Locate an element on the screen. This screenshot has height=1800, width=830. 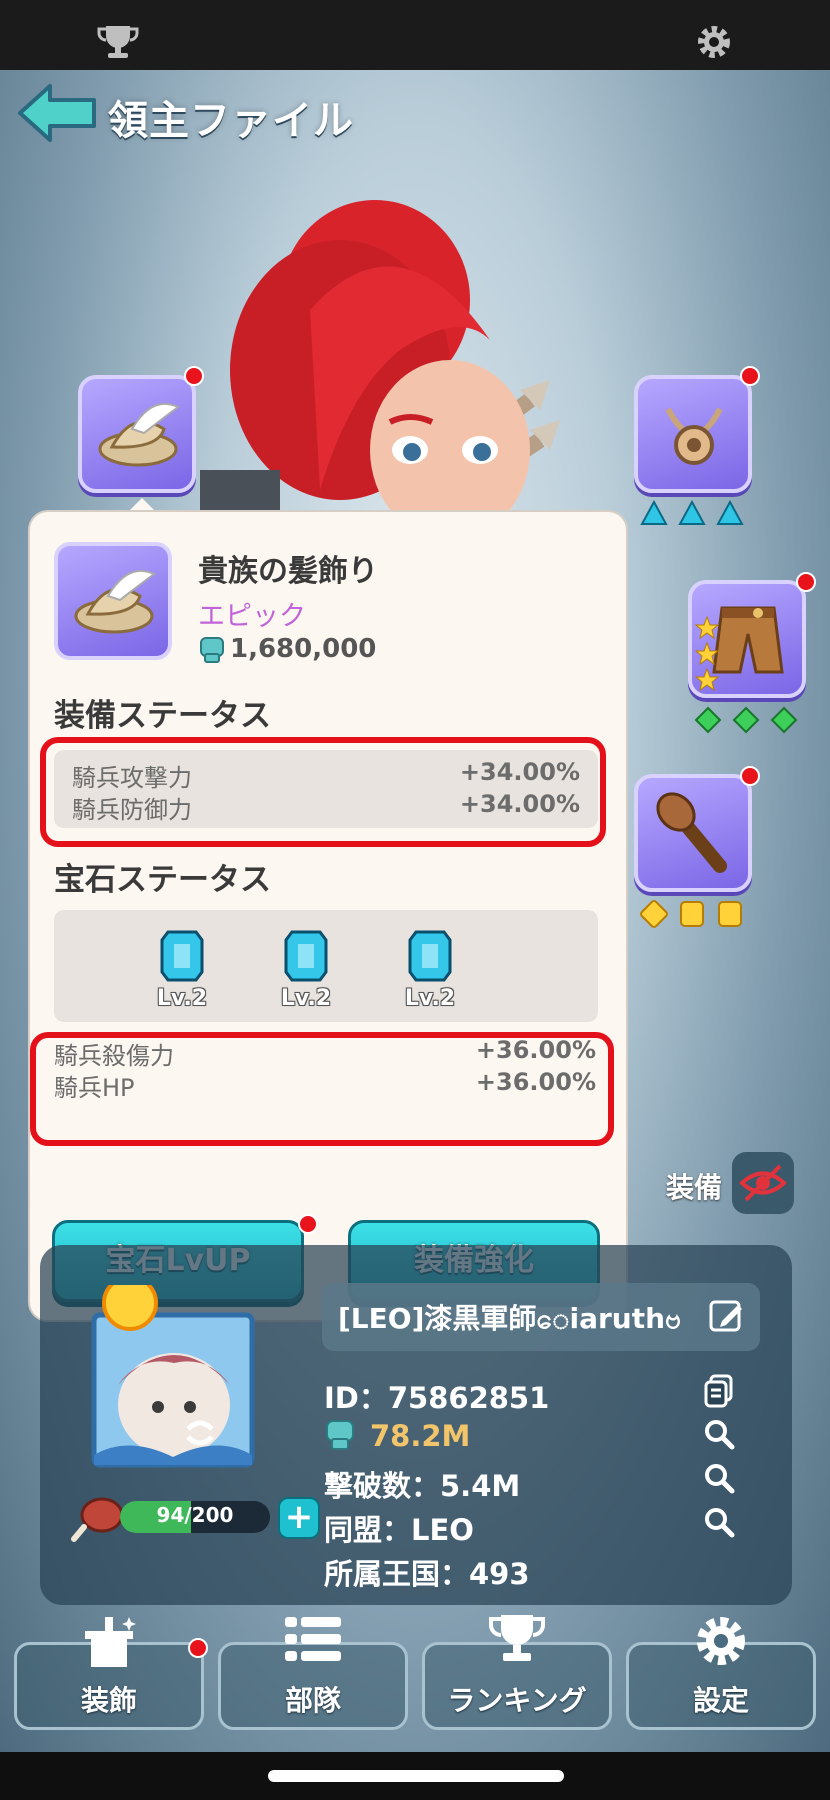
lord-id: ID：75862851 is located at coordinates (437, 1398).